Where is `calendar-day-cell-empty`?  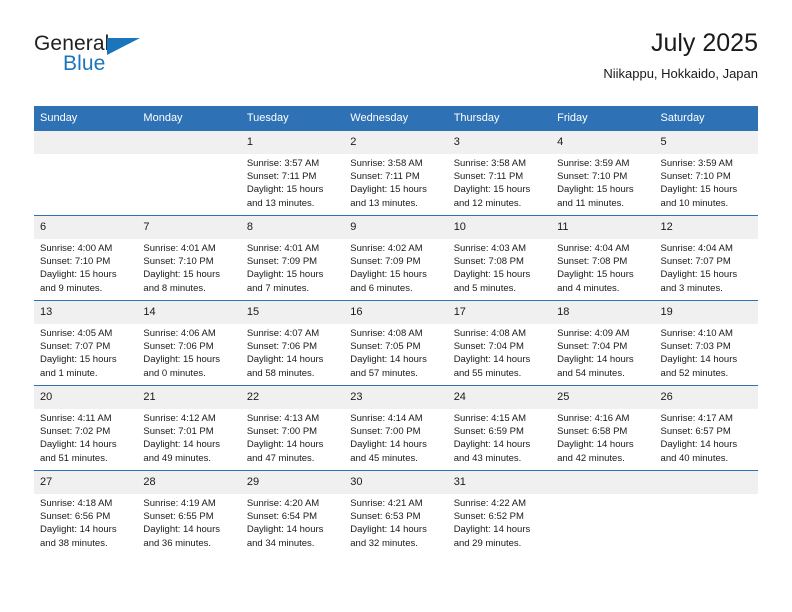
calendar-day-cell-empty is located at coordinates (86, 173).